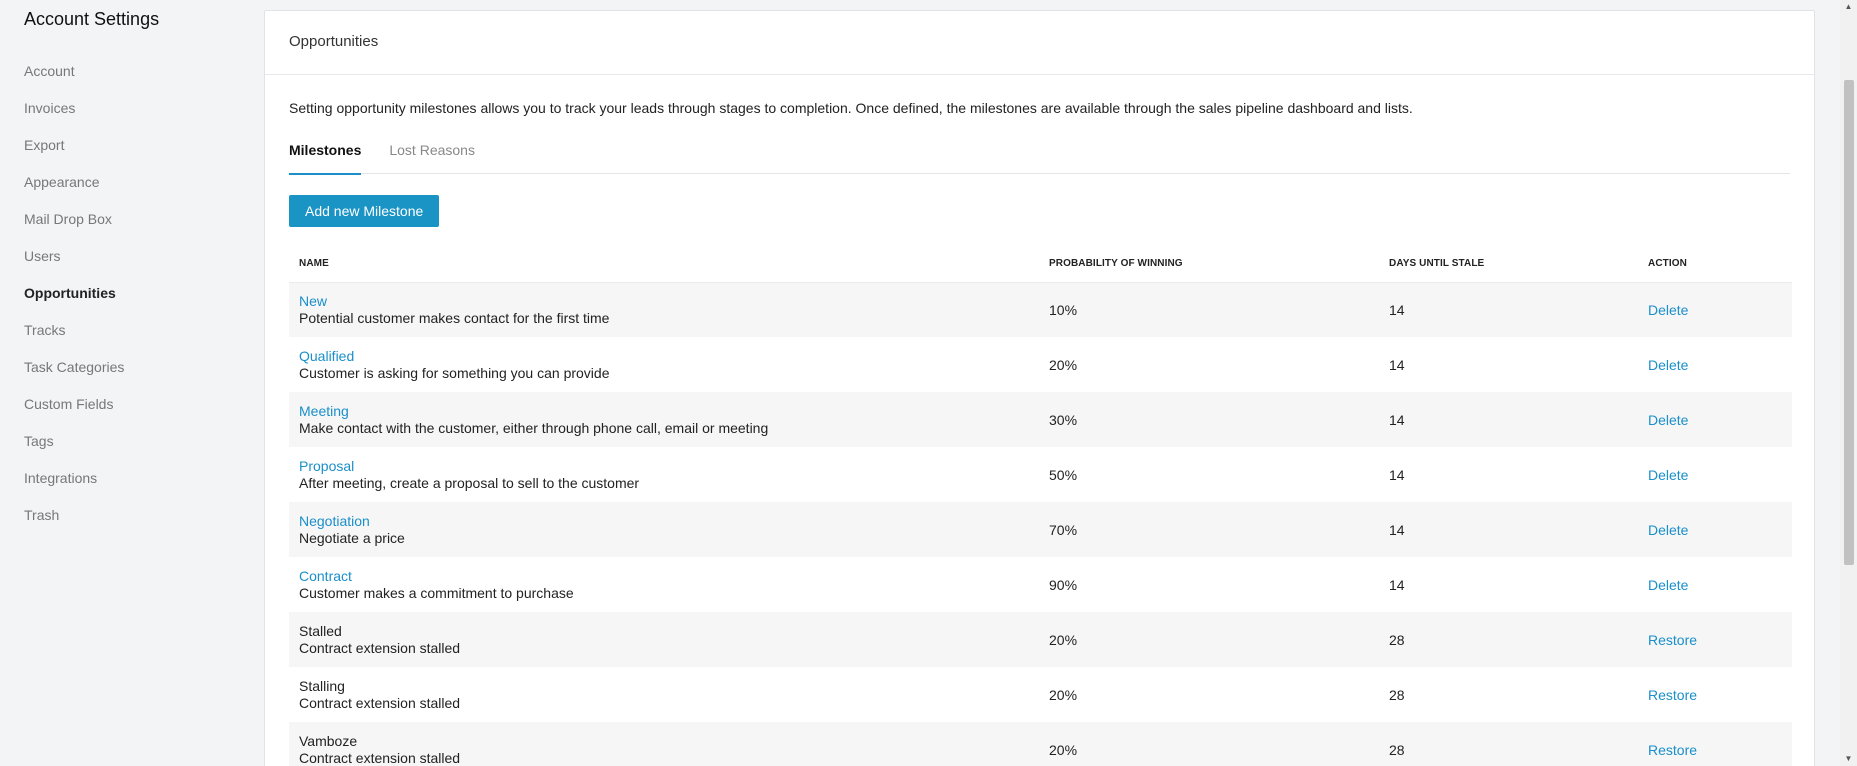  I want to click on header-action: ACTION, so click(1715, 264).